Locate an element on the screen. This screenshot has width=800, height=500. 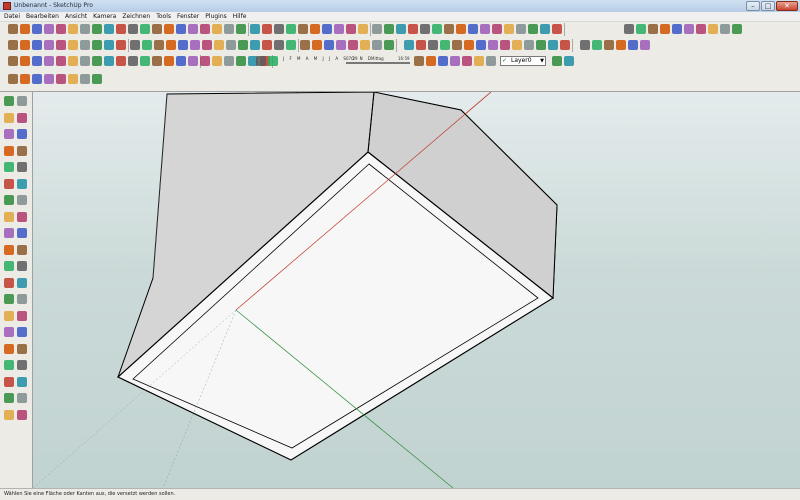
menu-datei: Datei is located at coordinates (12, 17).